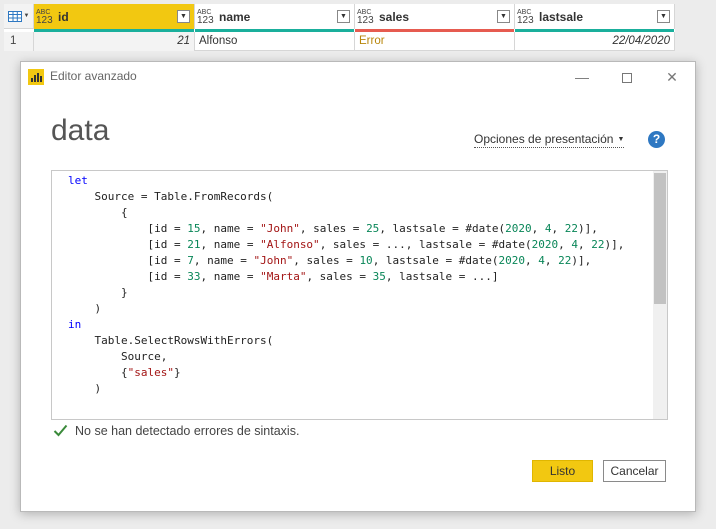 This screenshot has width=716, height=529. Describe the element at coordinates (595, 18) in the screenshot. I see `column-header-lastsale: ABC 123 lastsale ▼` at that location.